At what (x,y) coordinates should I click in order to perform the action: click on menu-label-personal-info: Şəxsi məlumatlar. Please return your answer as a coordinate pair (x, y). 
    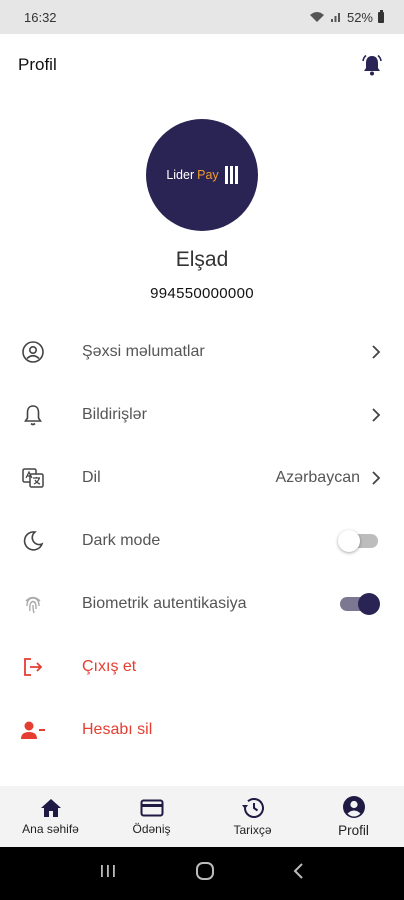
    Looking at the image, I should click on (143, 351).